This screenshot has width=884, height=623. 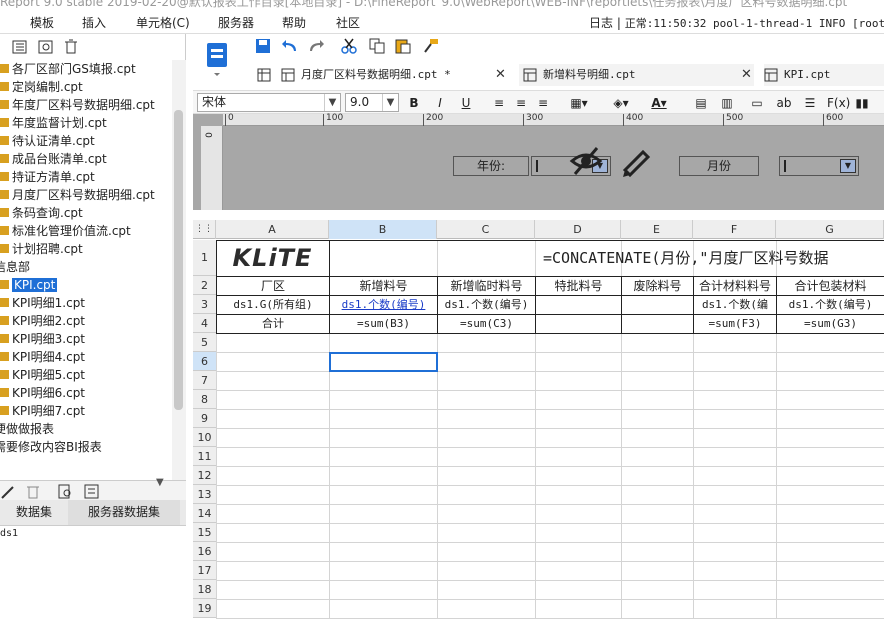 What do you see at coordinates (53, 123) in the screenshot?
I see `tree-file: 年度监督计划.cpt` at bounding box center [53, 123].